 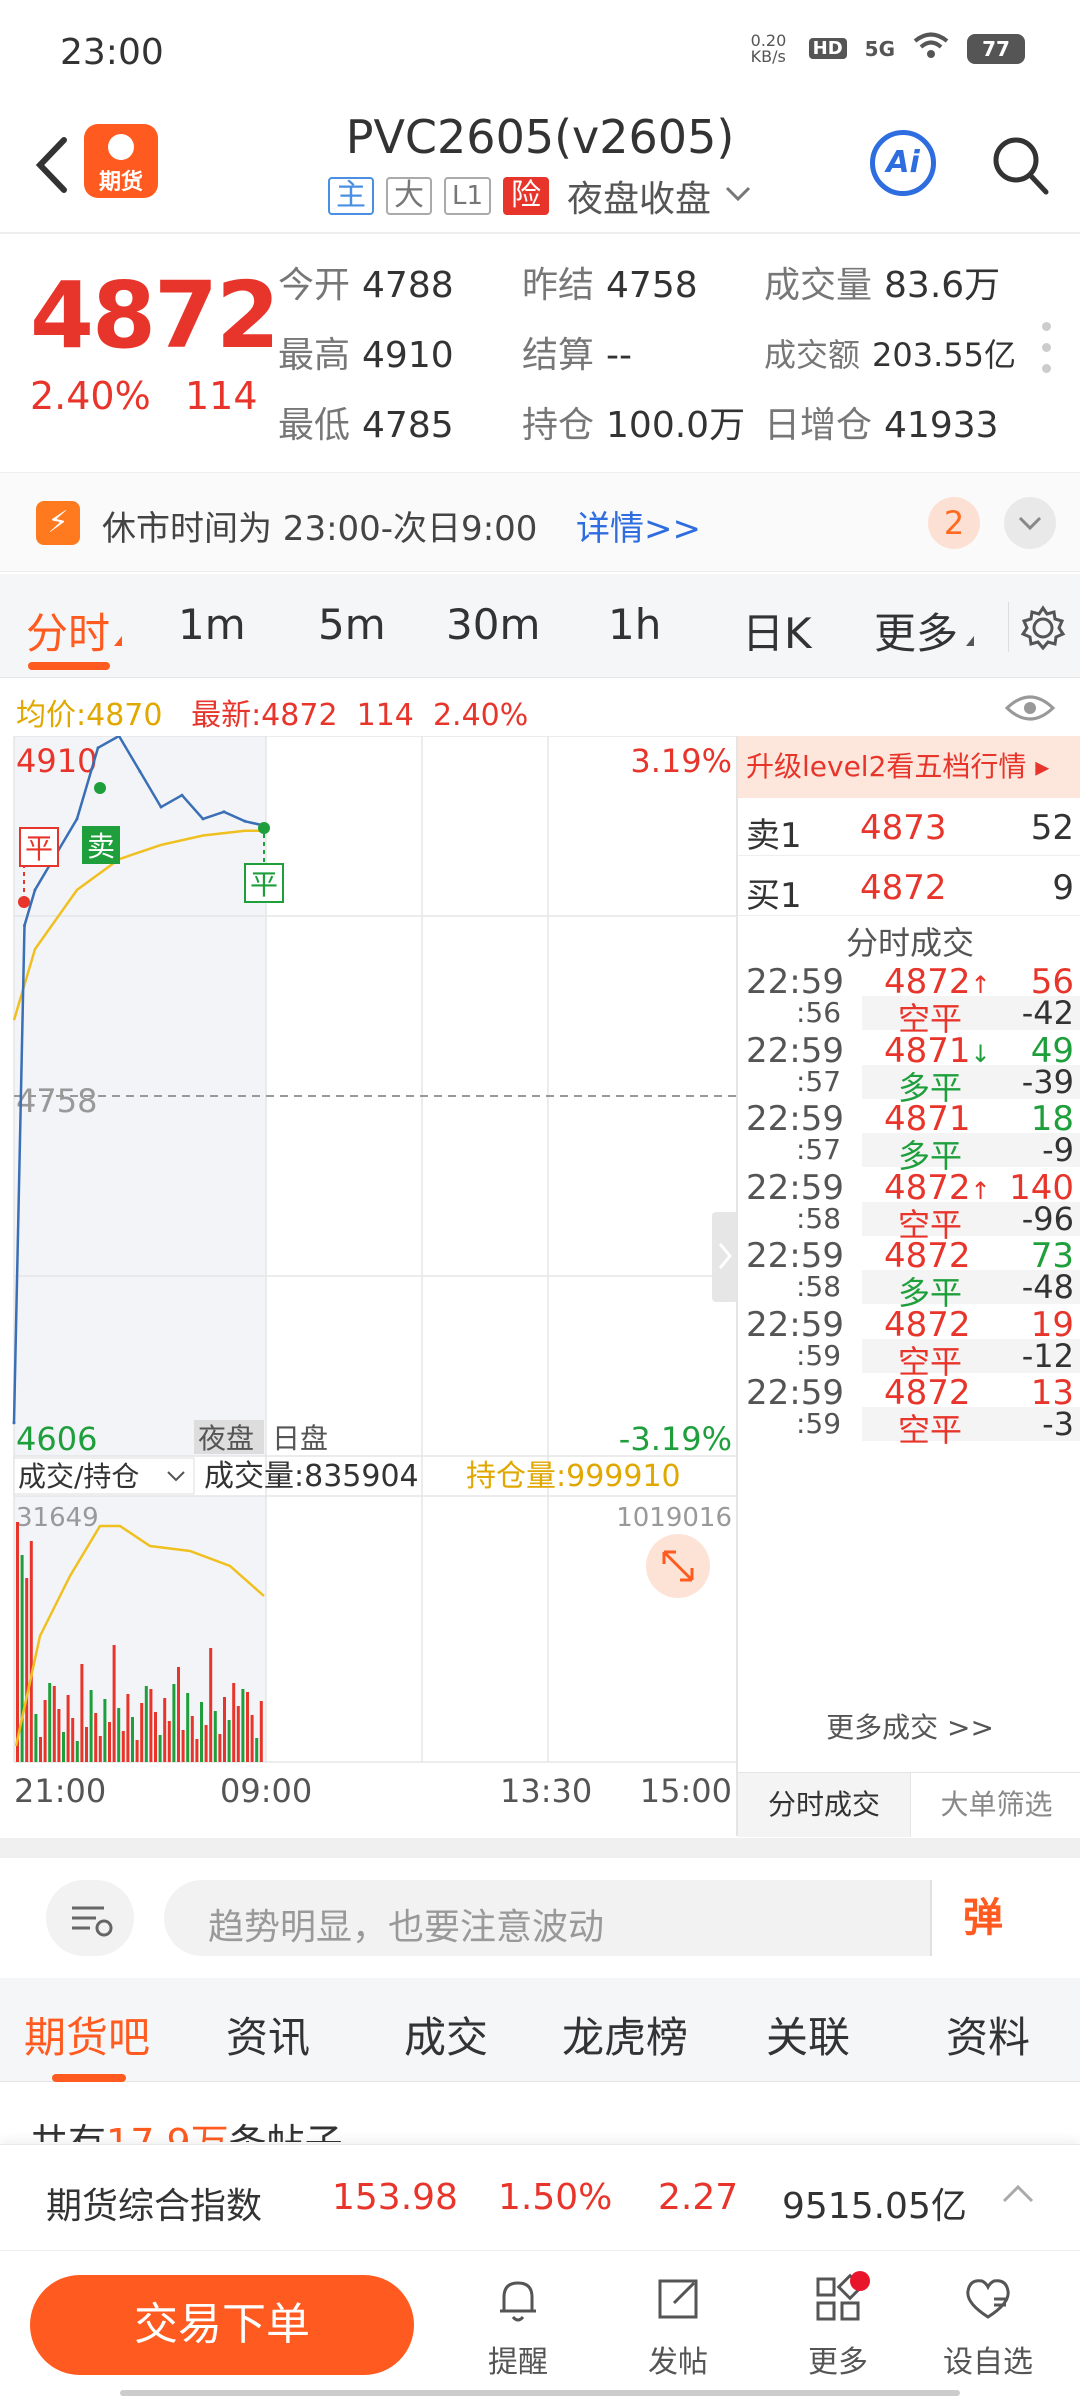 I want to click on lightning-icon: ⚡, so click(x=58, y=523).